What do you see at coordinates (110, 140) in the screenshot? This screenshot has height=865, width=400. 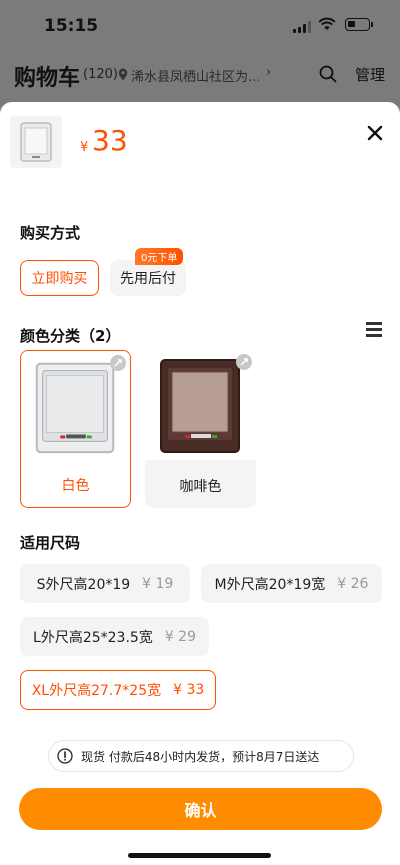 I see `product-price: 33` at bounding box center [110, 140].